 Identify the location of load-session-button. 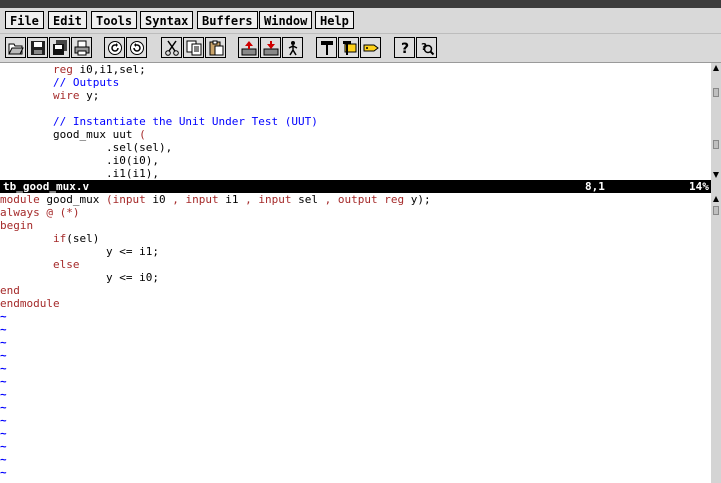
(248, 47).